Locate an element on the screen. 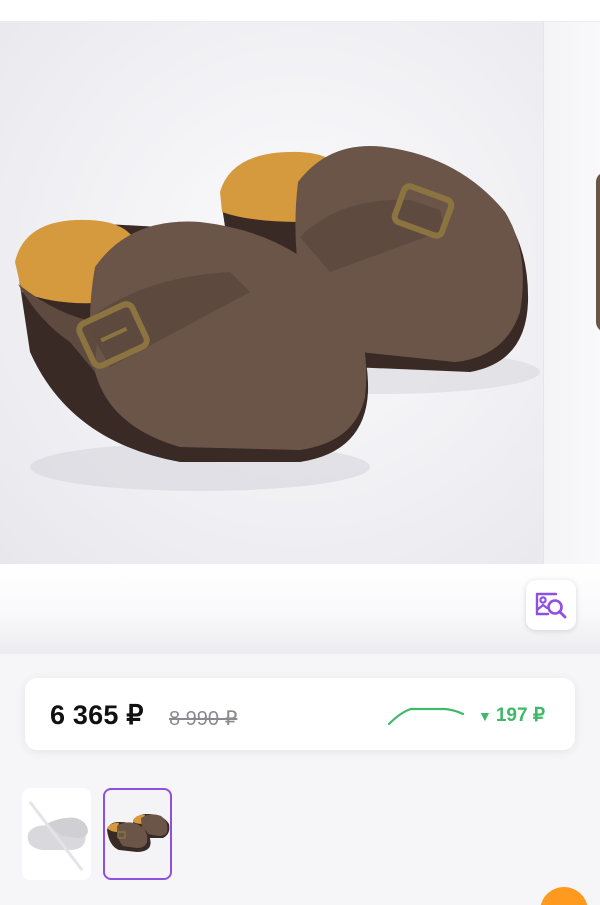 This screenshot has height=905, width=600. thumbnail-clogs-image is located at coordinates (138, 833).